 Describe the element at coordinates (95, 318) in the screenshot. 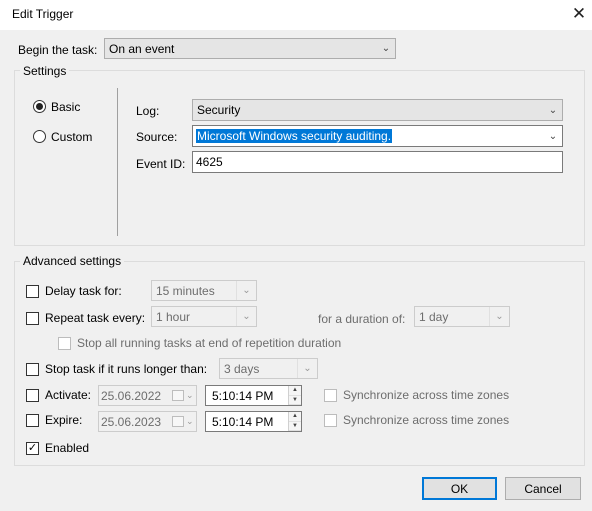

I see `repeat-label: Repeat task every:` at that location.